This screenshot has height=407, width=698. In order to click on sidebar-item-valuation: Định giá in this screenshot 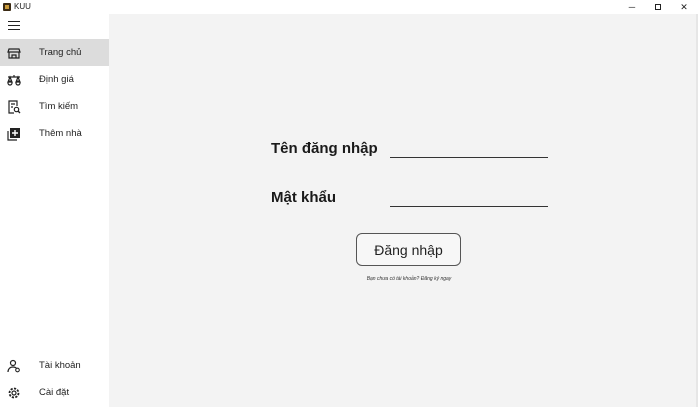, I will do `click(54, 79)`.